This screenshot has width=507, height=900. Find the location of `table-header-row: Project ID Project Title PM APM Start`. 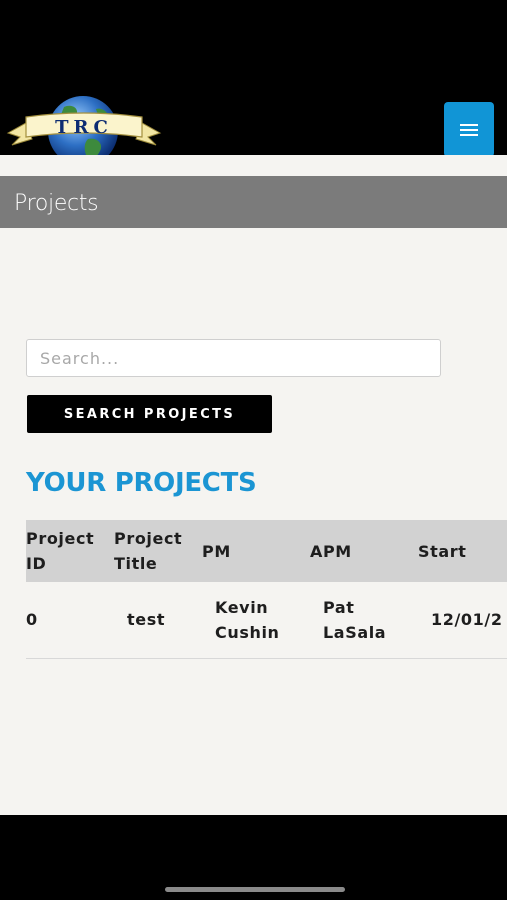

table-header-row: Project ID Project Title PM APM Start is located at coordinates (266, 551).